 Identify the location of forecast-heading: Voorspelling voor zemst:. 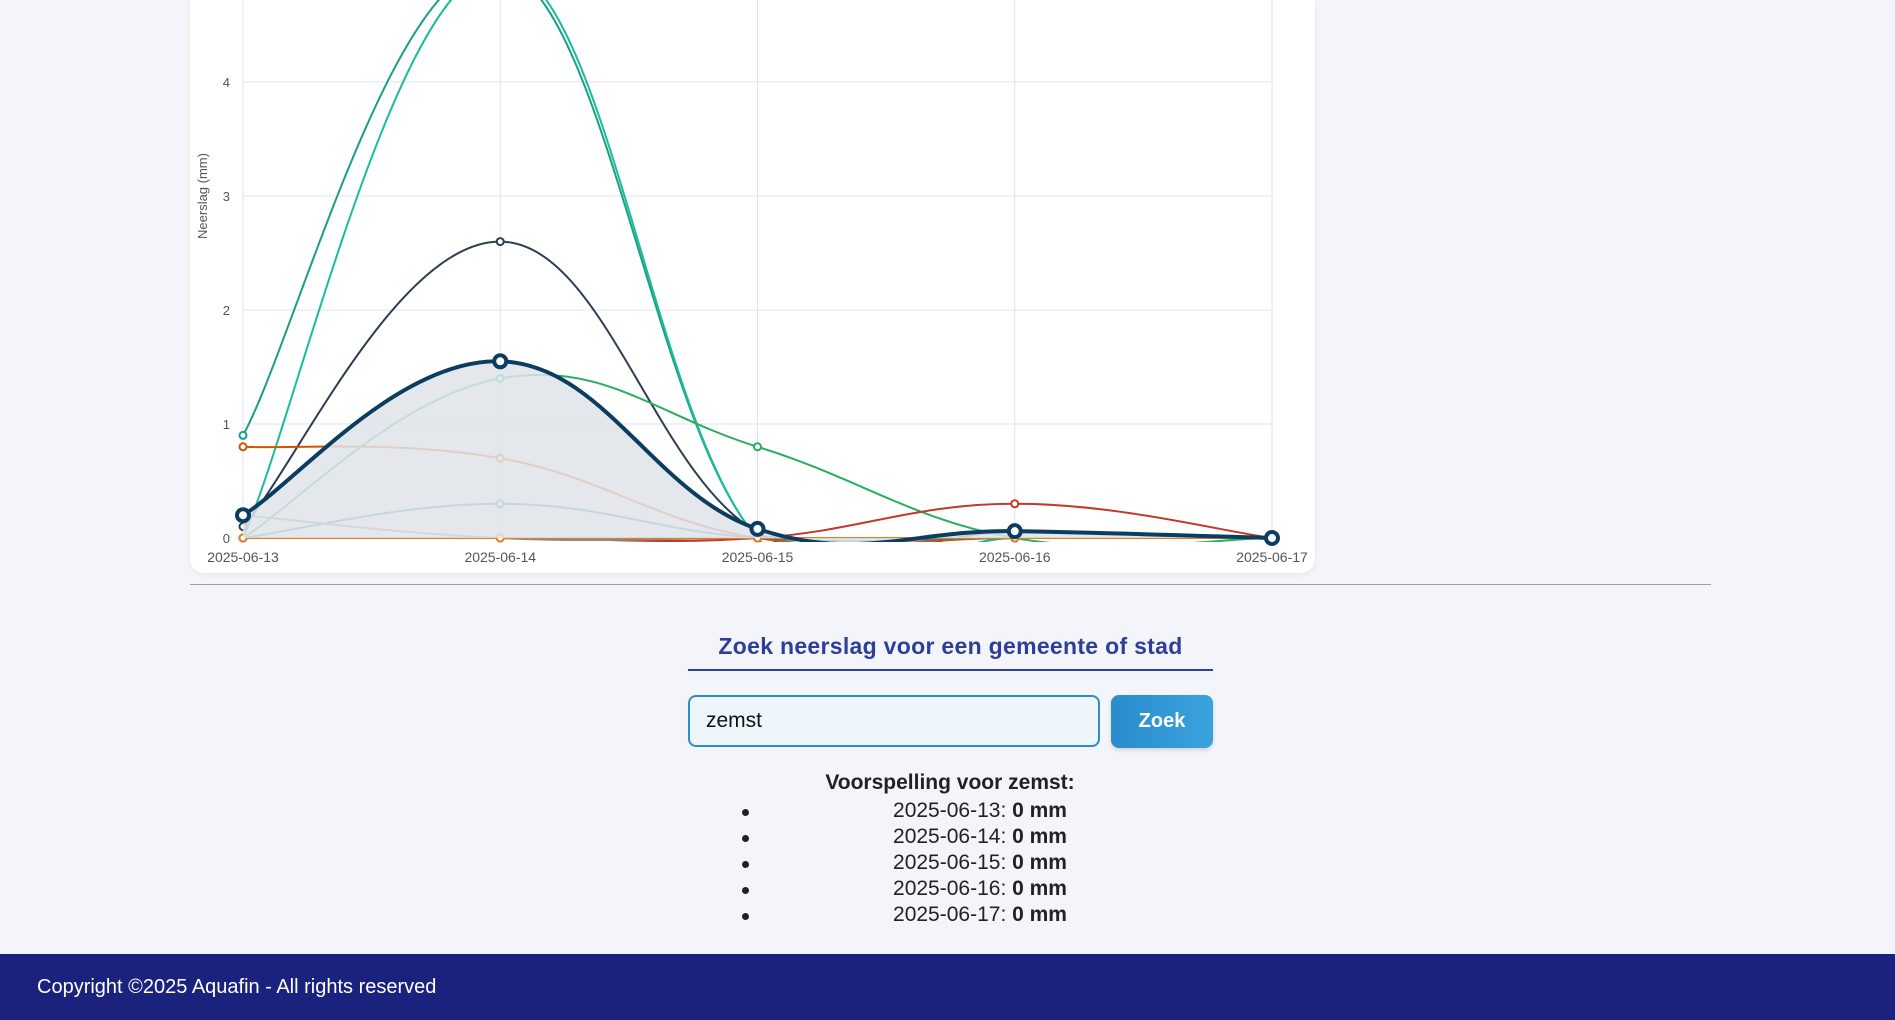
(950, 783).